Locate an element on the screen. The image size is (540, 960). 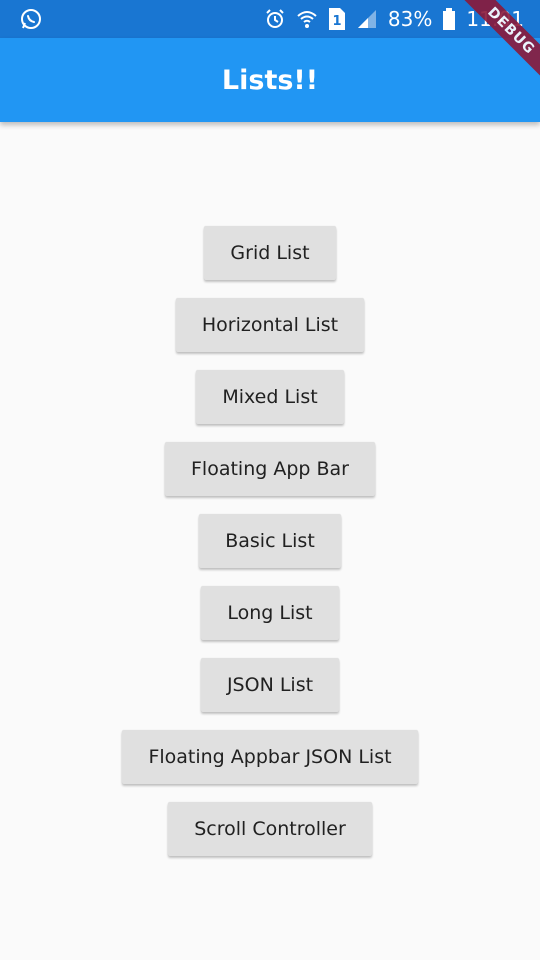
mixed-list-button: Mixed List is located at coordinates (270, 397).